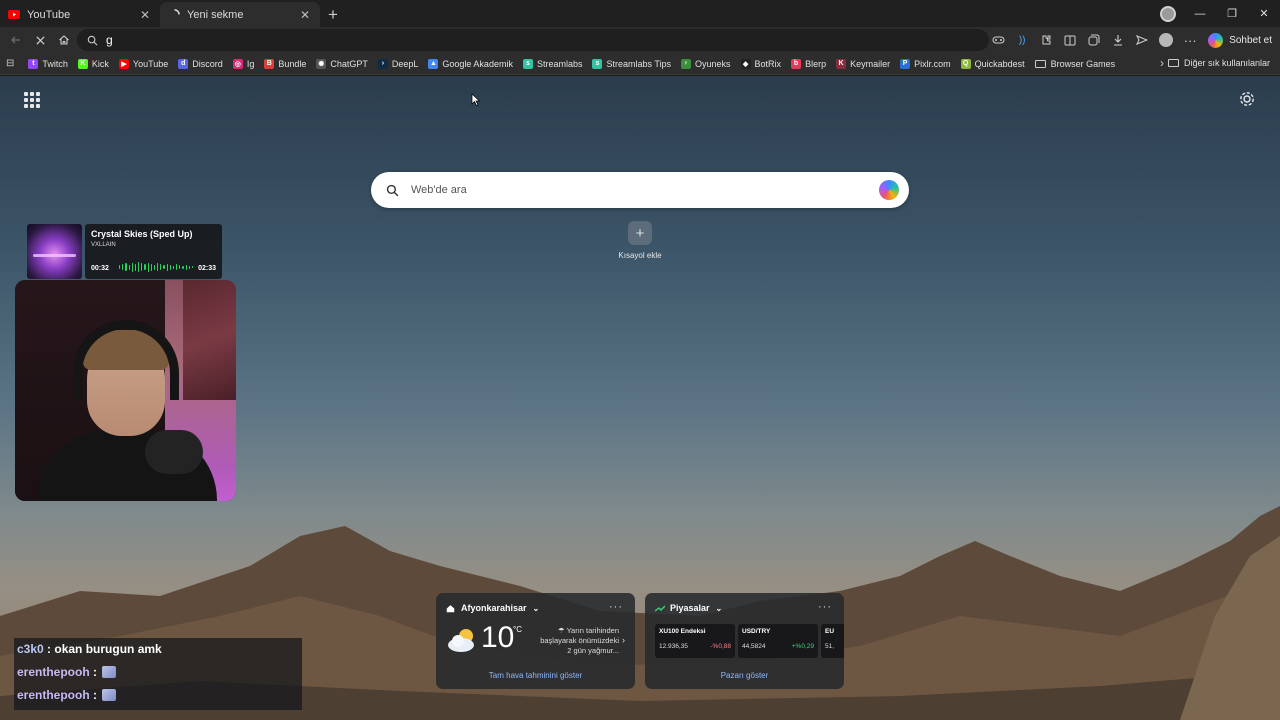 The image size is (1280, 720). Describe the element at coordinates (292, 63) in the screenshot. I see `bookmark-label: Bundle` at that location.